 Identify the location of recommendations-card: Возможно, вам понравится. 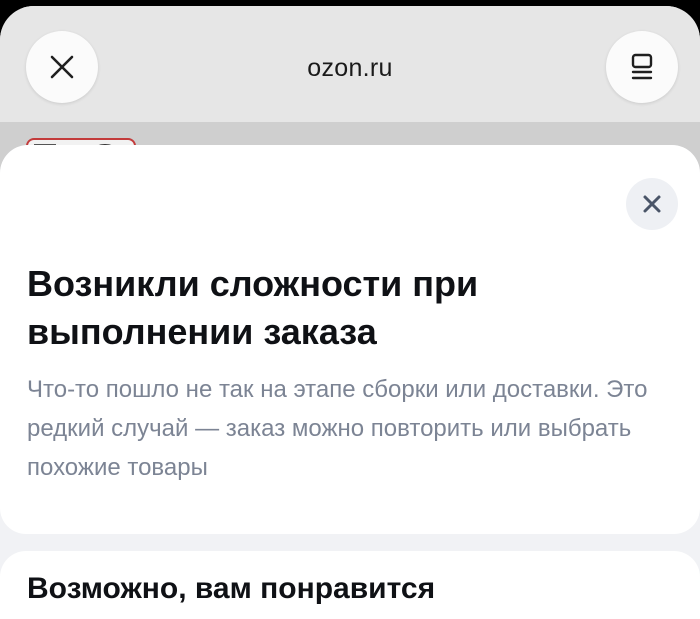
(350, 585).